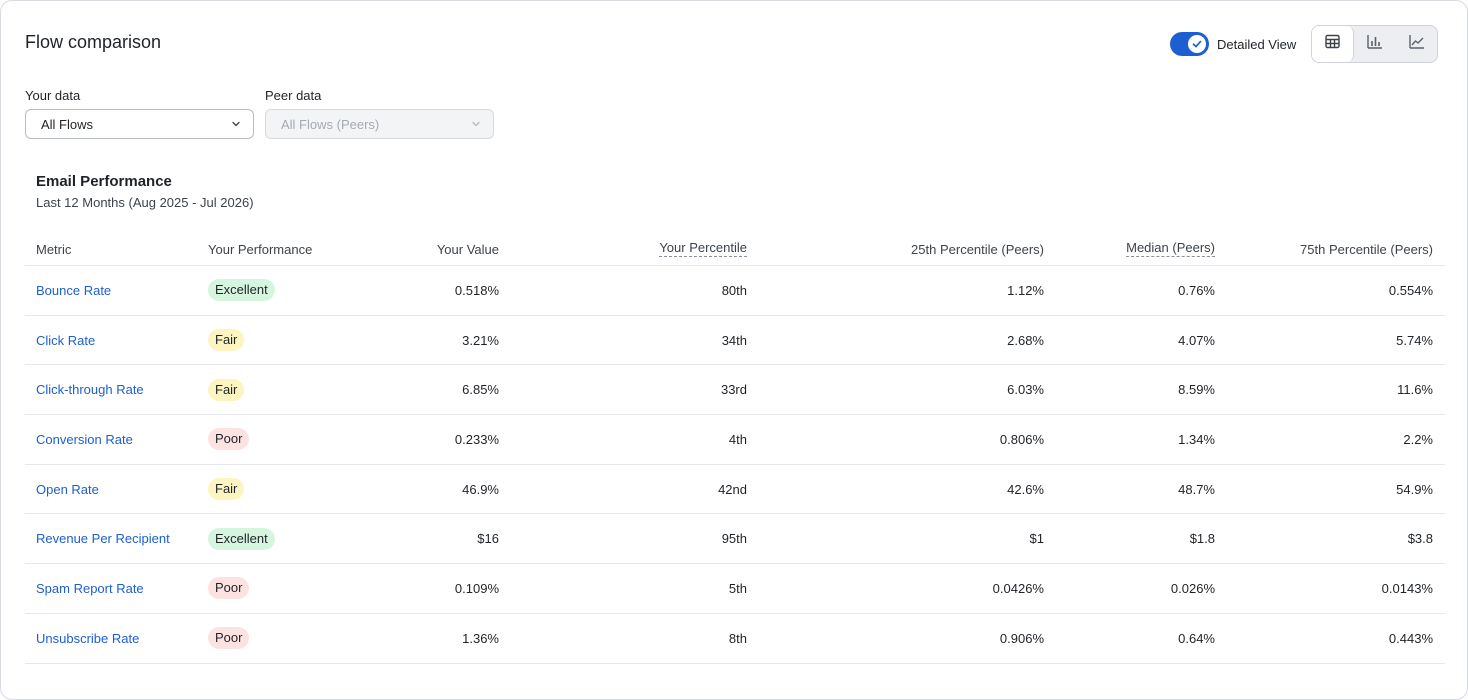 This screenshot has width=1468, height=700. Describe the element at coordinates (737, 588) in the screenshot. I see `percentile-cell: 5th` at that location.